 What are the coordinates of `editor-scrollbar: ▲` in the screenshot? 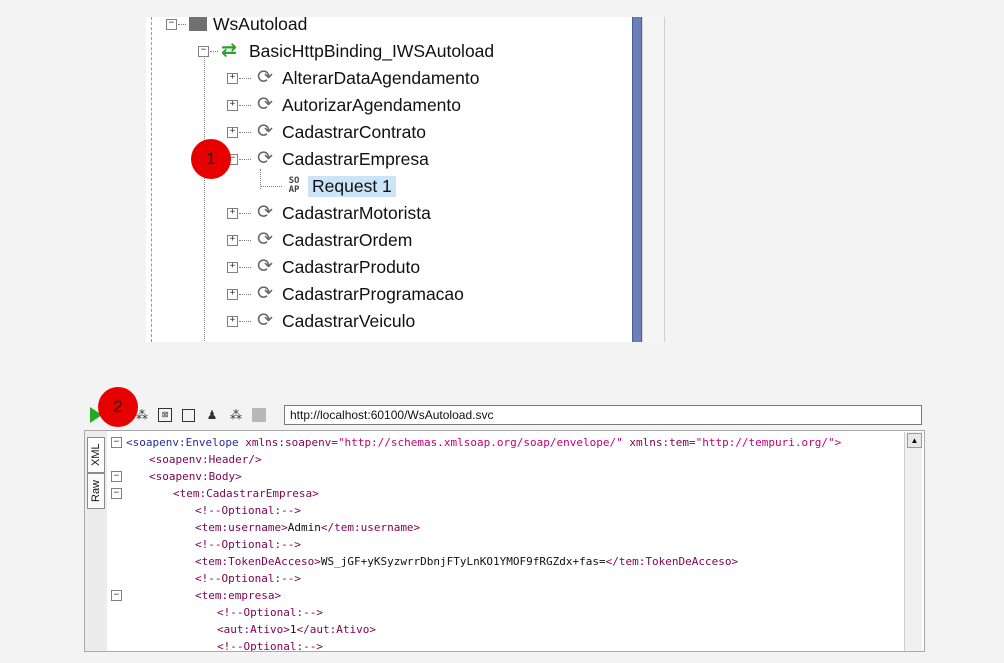 It's located at (913, 541).